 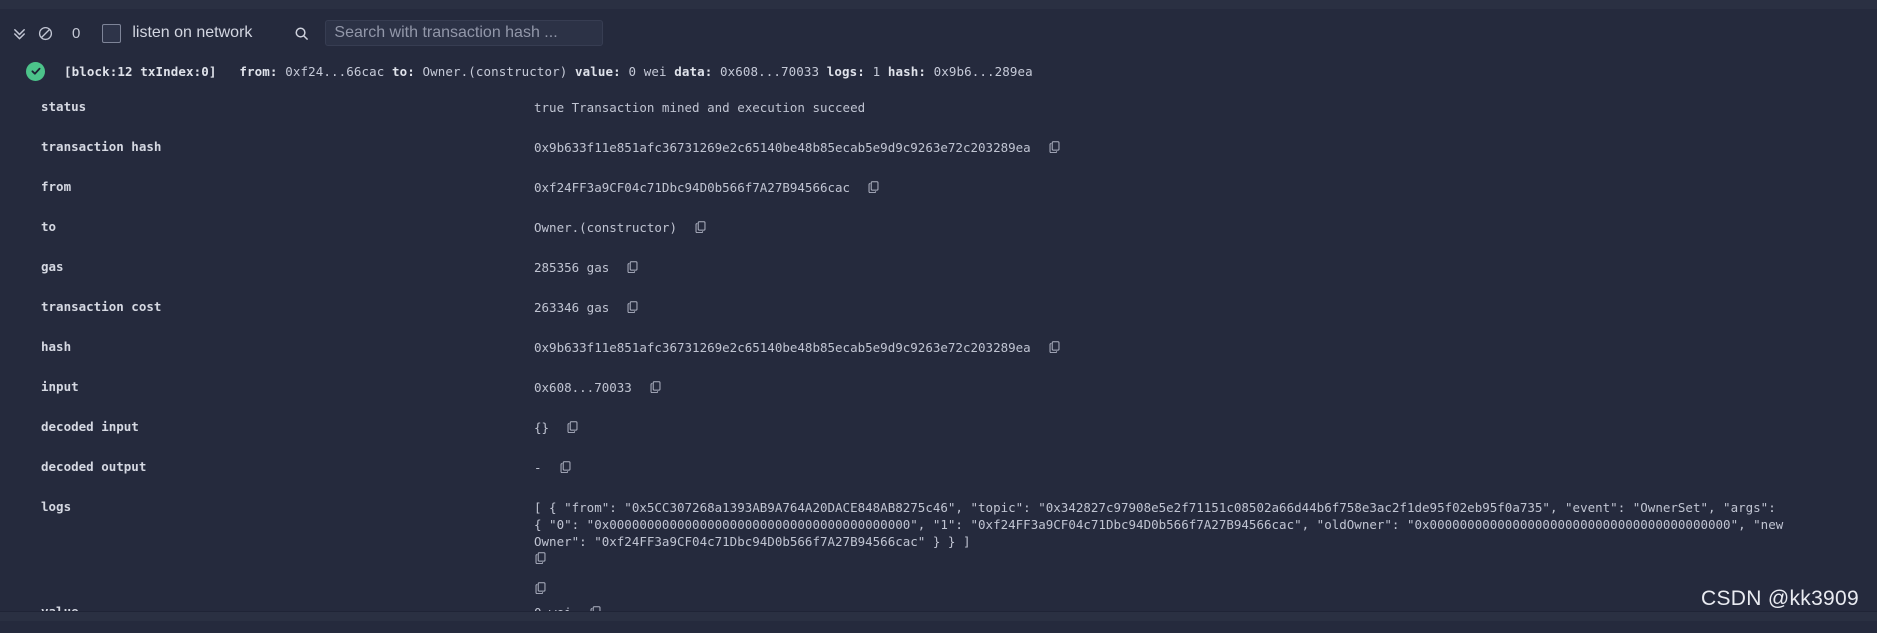 I want to click on table-row-input: input 0x608...70033, so click(x=938, y=388).